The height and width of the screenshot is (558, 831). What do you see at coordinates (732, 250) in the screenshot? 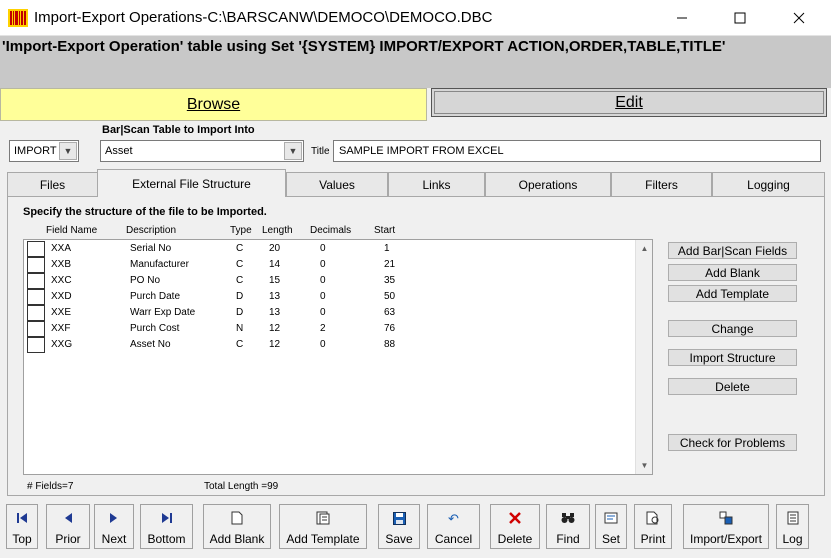
I see `add-barscan-fields-button: Add Bar|Scan Fields` at bounding box center [732, 250].